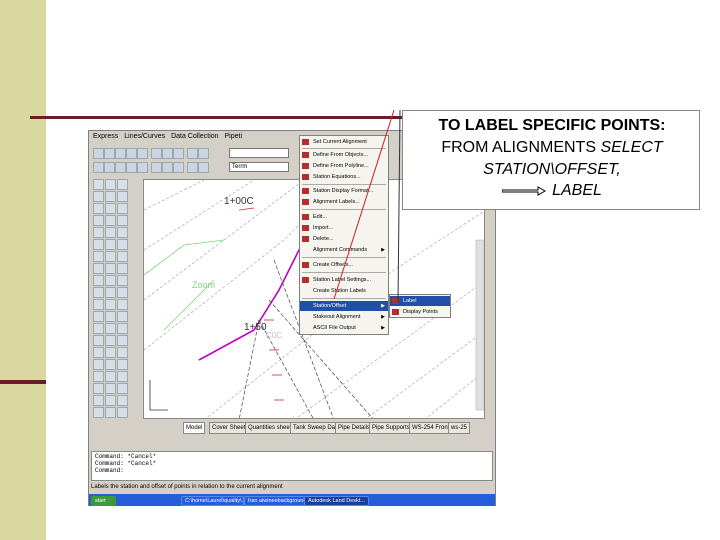  Describe the element at coordinates (364, 204) in the screenshot. I see `pointer-line-red` at that location.